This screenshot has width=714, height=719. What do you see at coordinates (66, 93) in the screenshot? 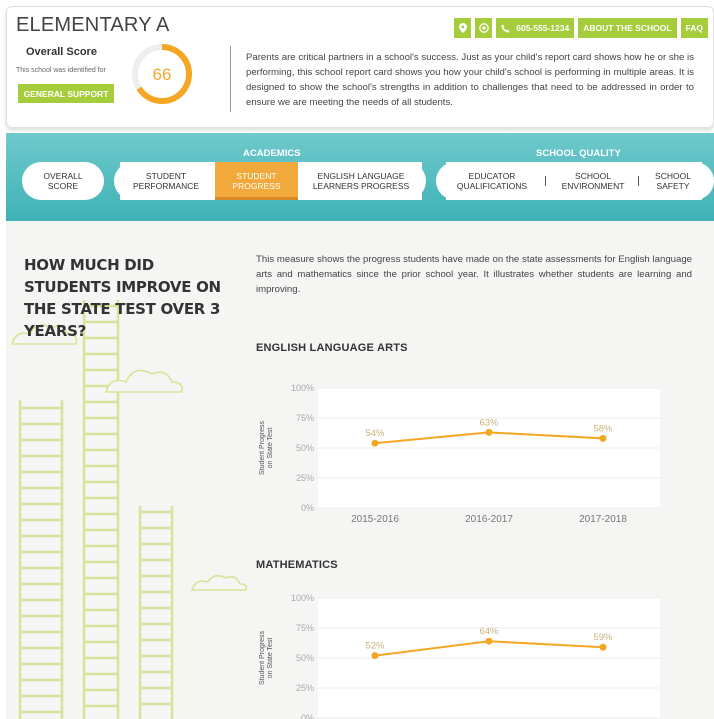
I see `general-support-badge: GENERAL SUPPORT` at bounding box center [66, 93].